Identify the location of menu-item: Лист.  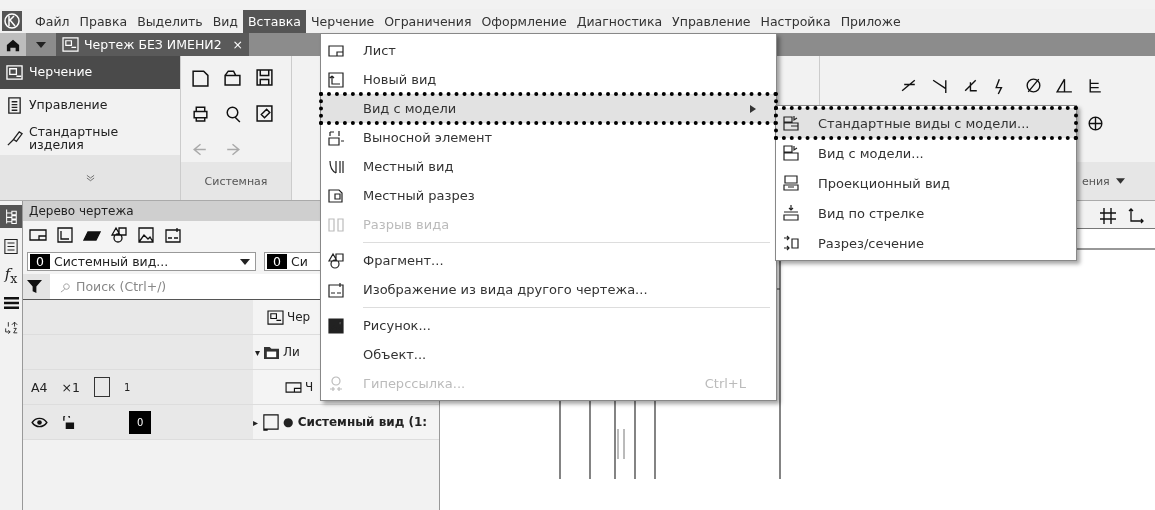
(548, 50).